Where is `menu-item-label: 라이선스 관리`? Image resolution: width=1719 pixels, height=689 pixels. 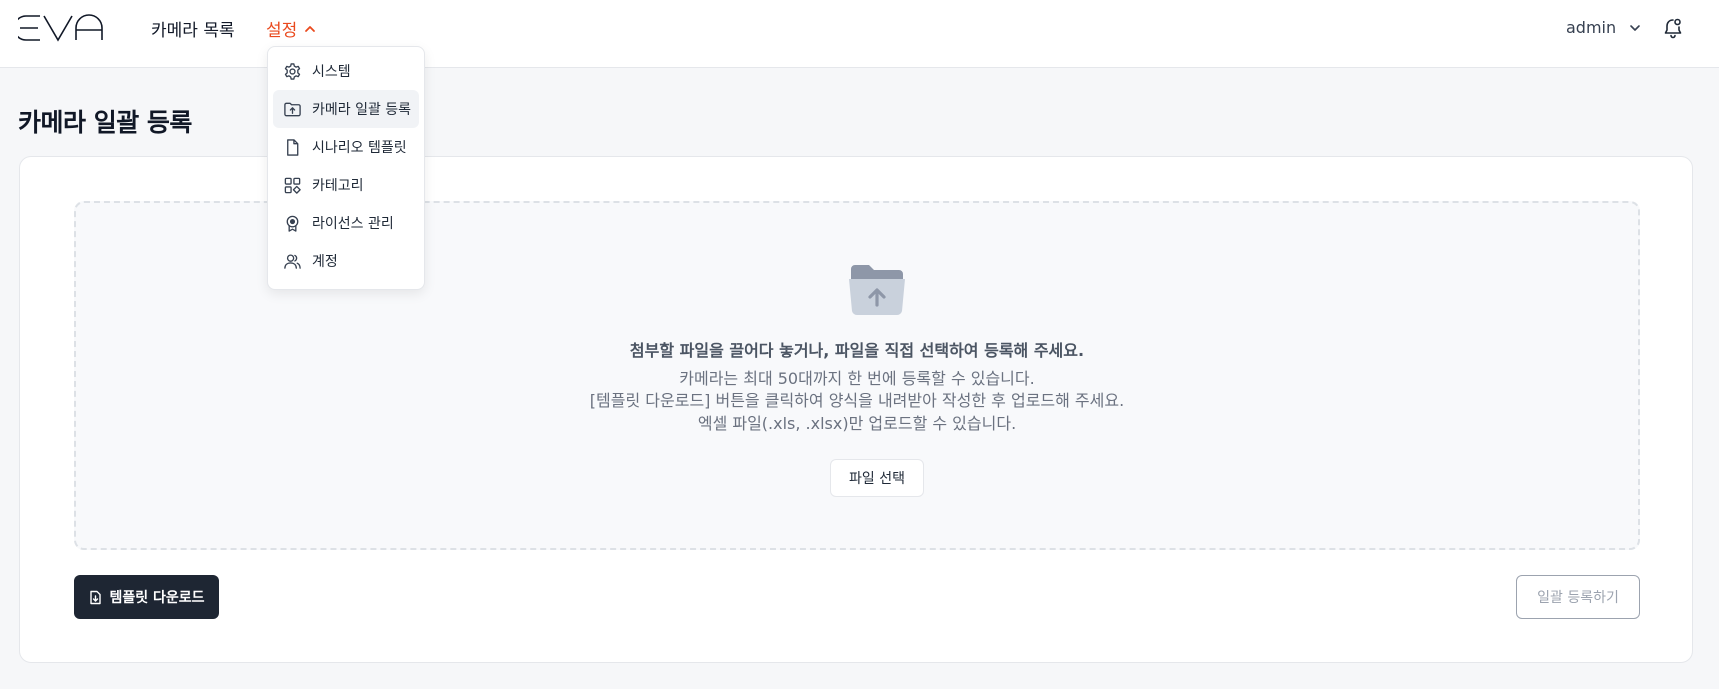 menu-item-label: 라이선스 관리 is located at coordinates (353, 224).